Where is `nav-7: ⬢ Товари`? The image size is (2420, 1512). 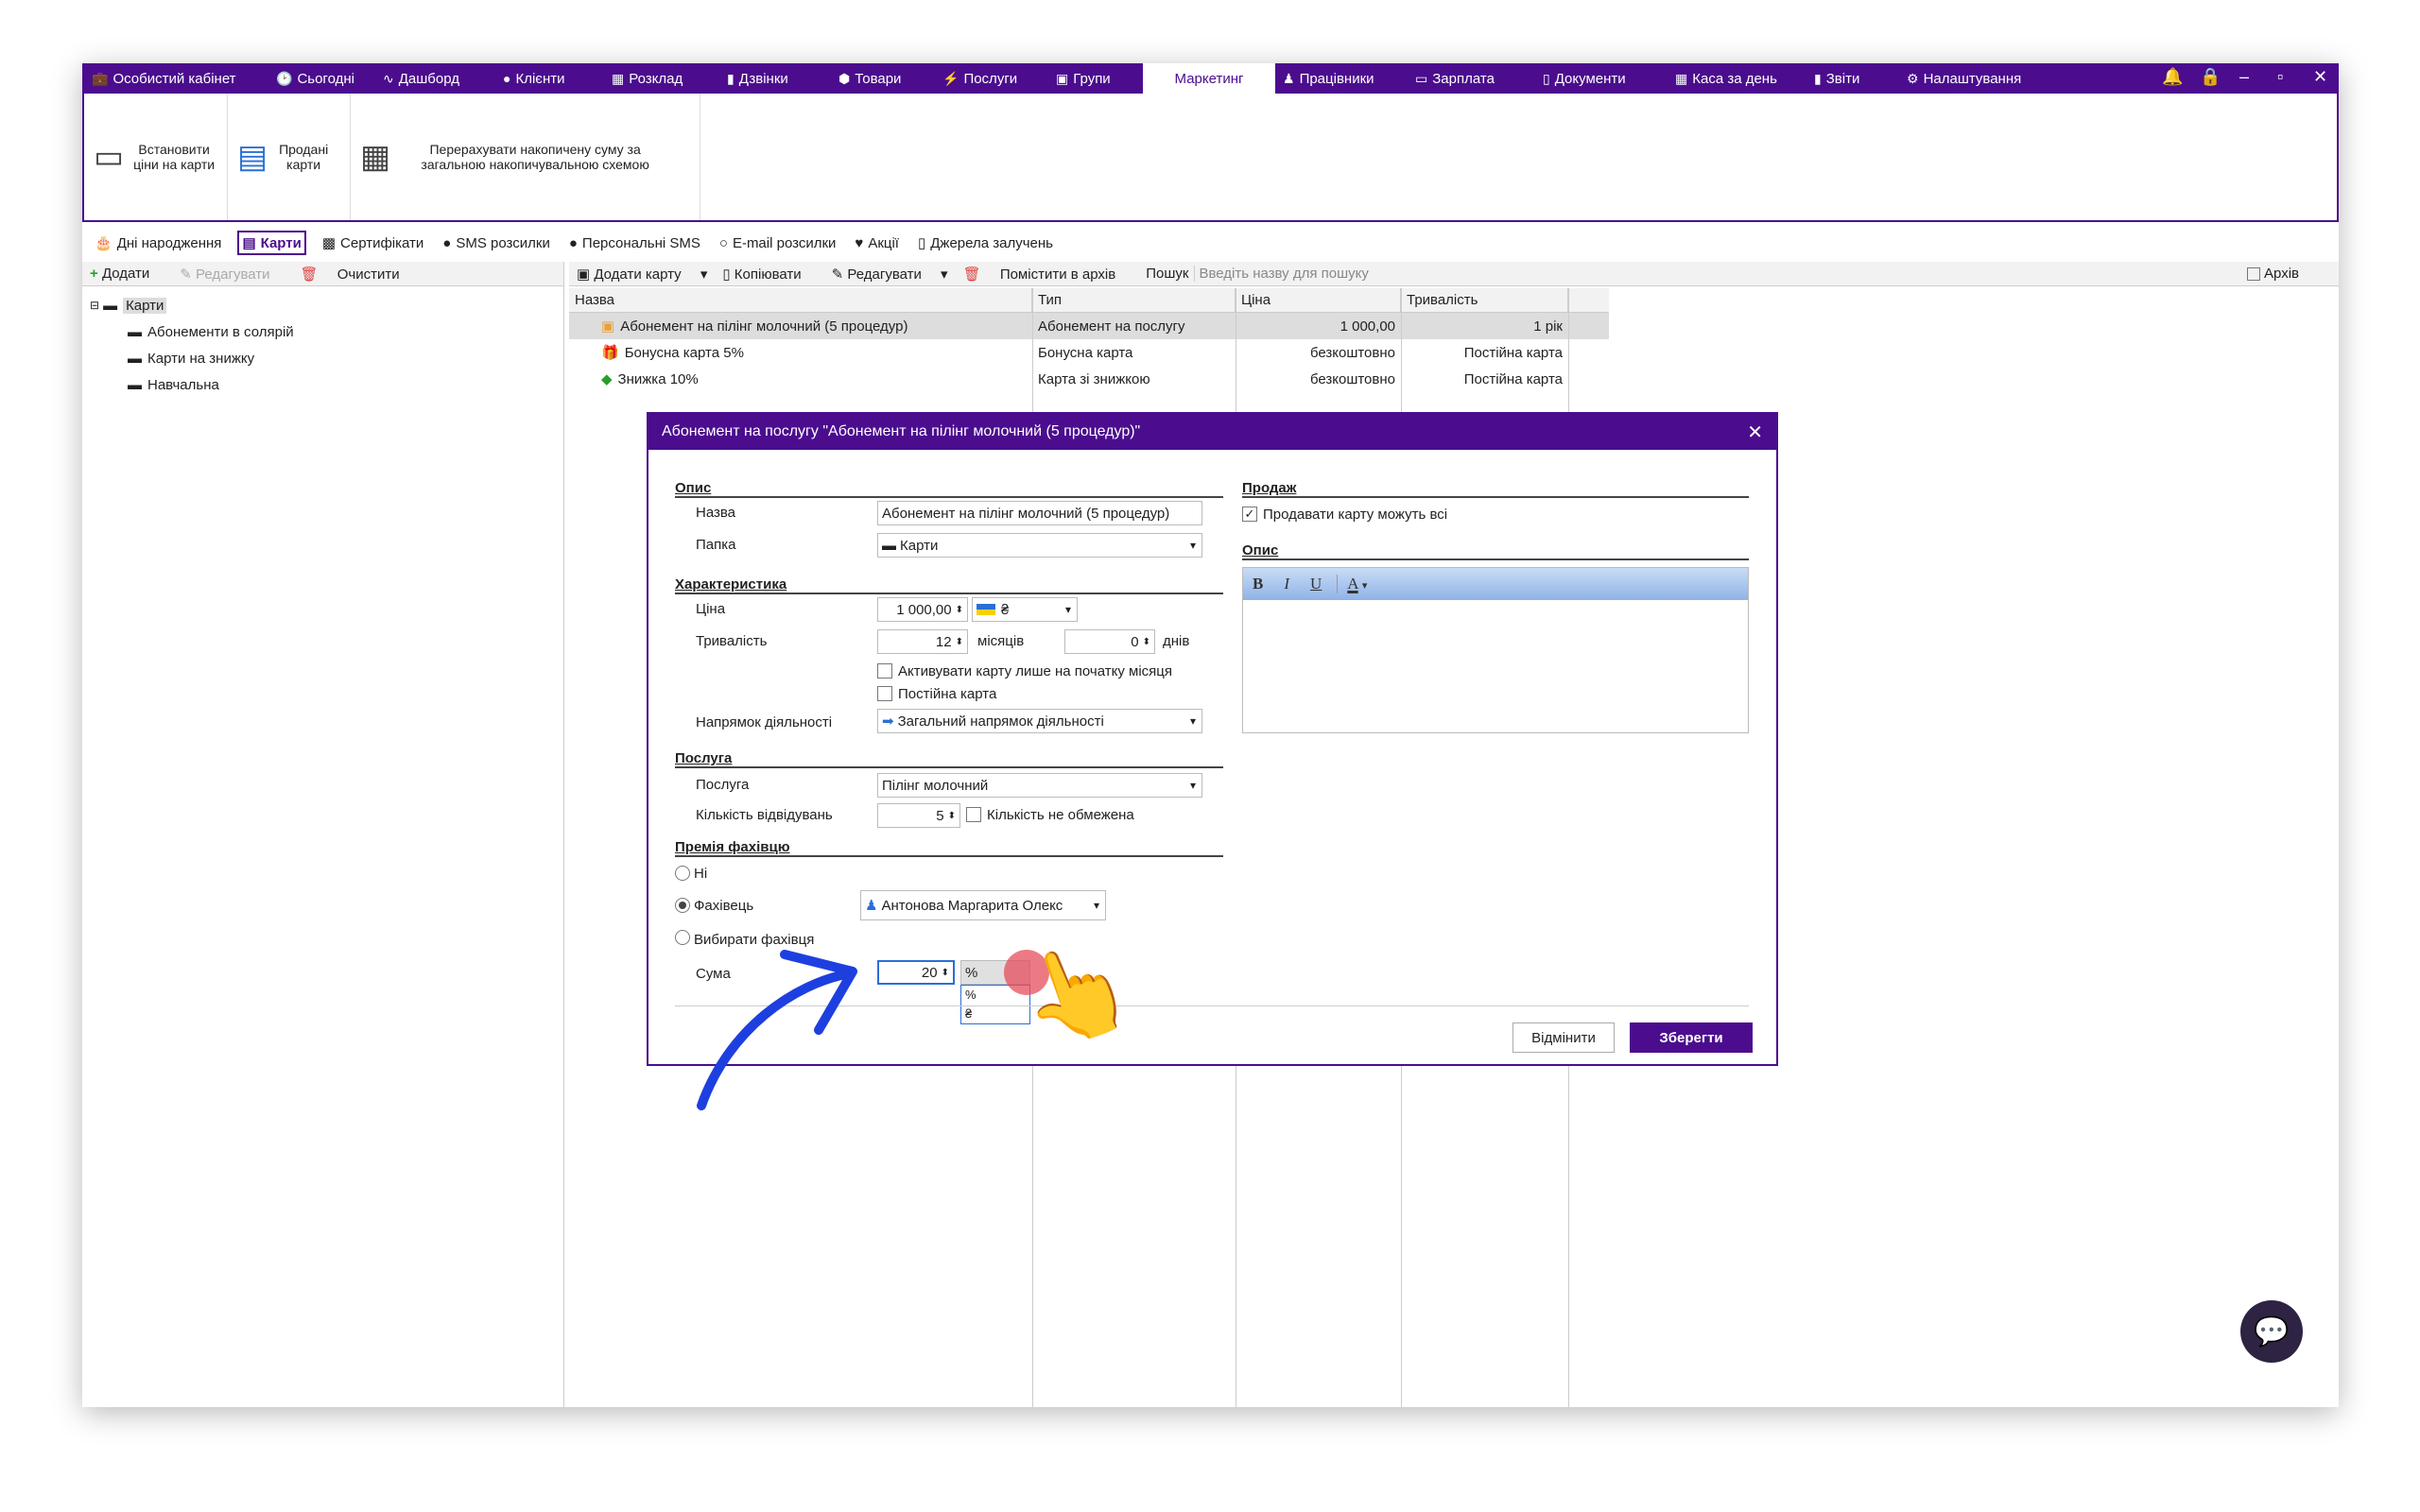
nav-7: ⬢ Товари is located at coordinates (888, 78).